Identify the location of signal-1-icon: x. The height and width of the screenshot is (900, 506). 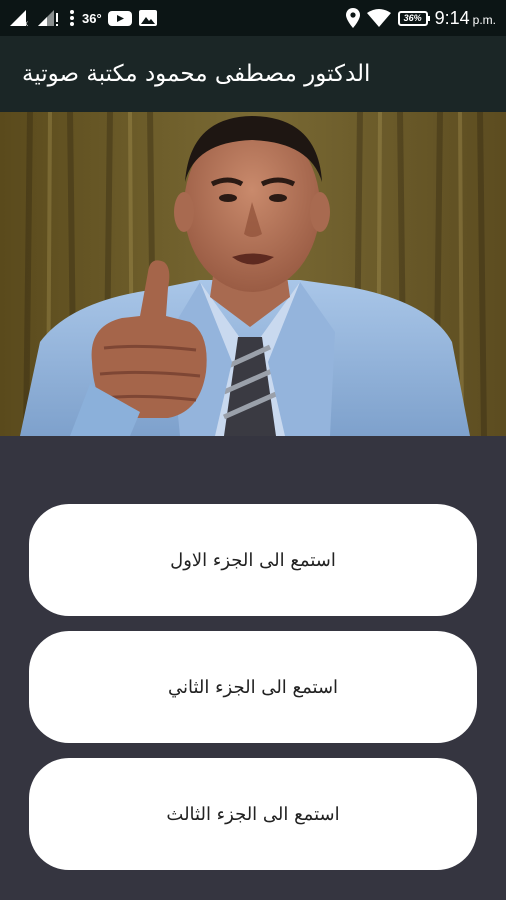
(19, 18).